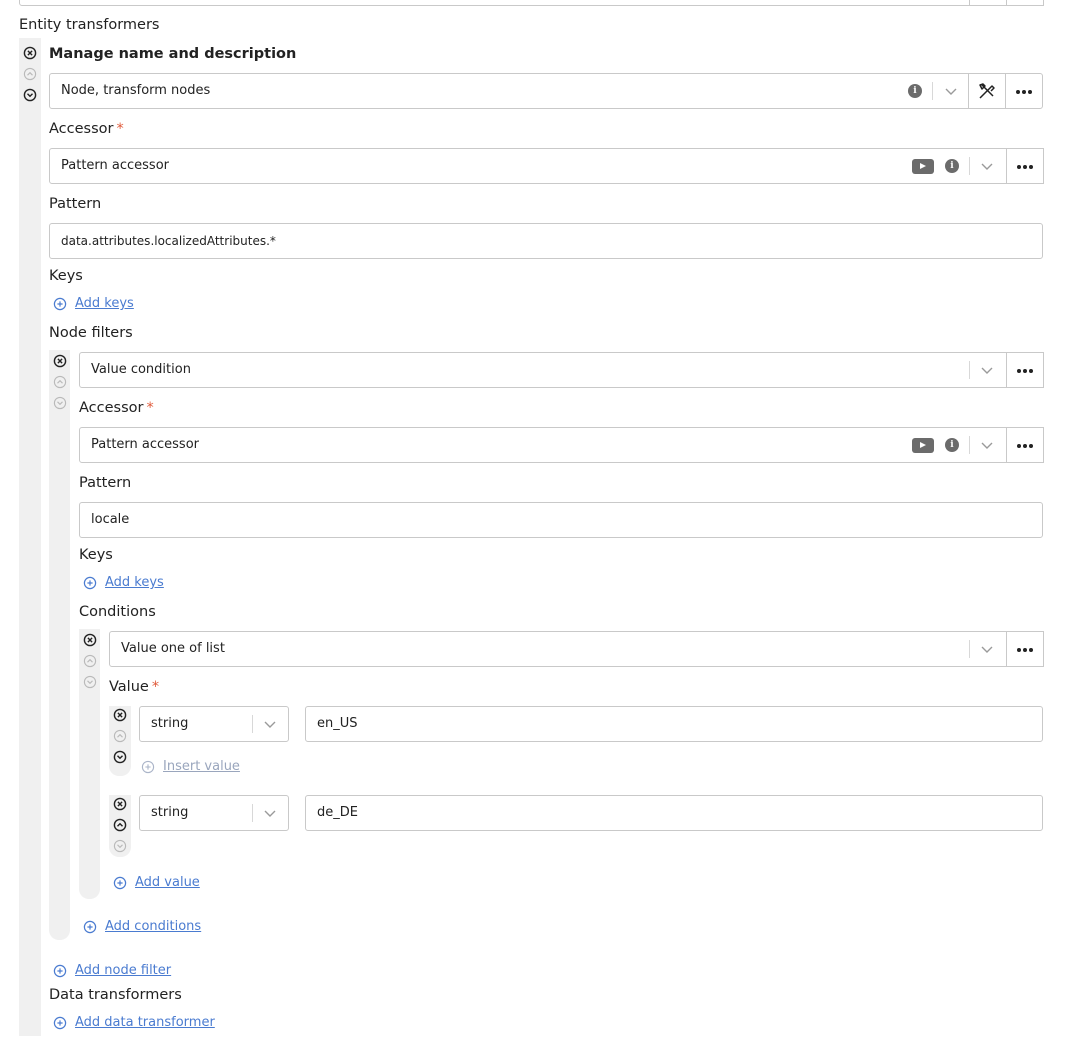 This screenshot has width=1068, height=1057. Describe the element at coordinates (141, 369) in the screenshot. I see `node-filter-type-value: Value condition` at that location.